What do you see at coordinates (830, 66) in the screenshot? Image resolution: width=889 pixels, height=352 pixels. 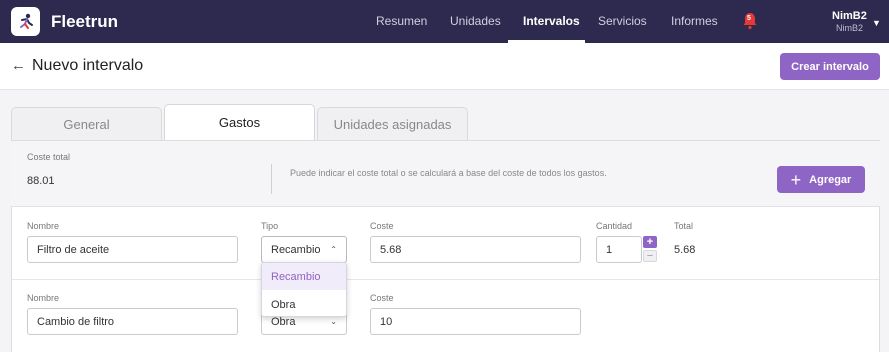 I see `create-interval-button: Crear intervalo` at bounding box center [830, 66].